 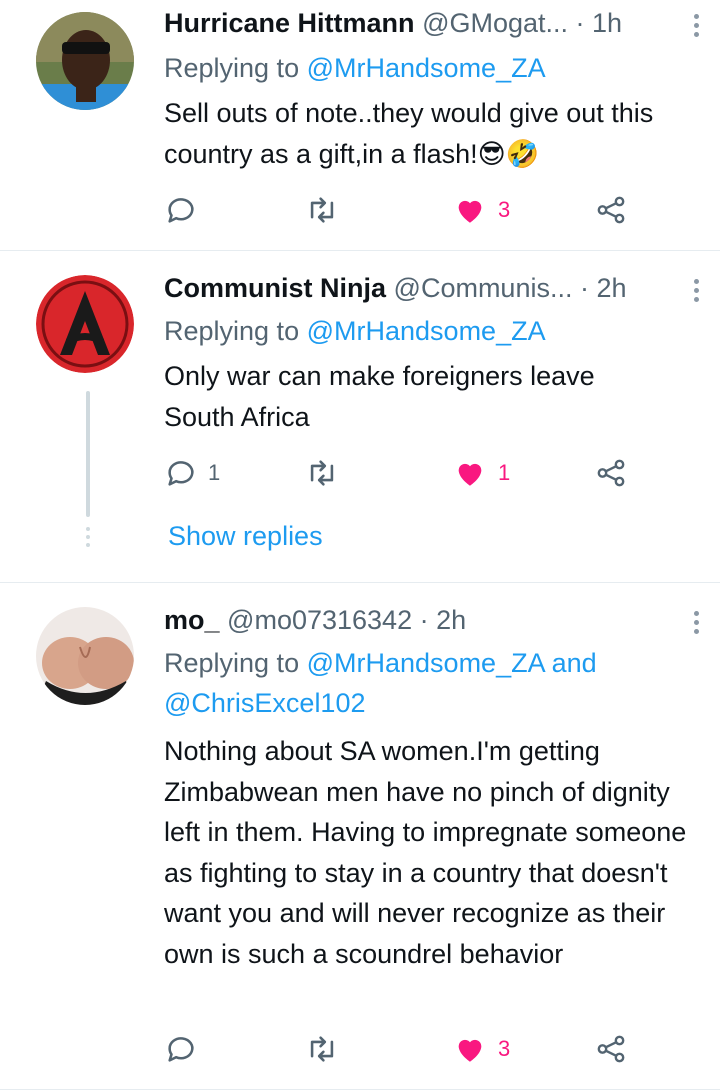 What do you see at coordinates (275, 288) in the screenshot?
I see `display-name: Communist Ninja` at bounding box center [275, 288].